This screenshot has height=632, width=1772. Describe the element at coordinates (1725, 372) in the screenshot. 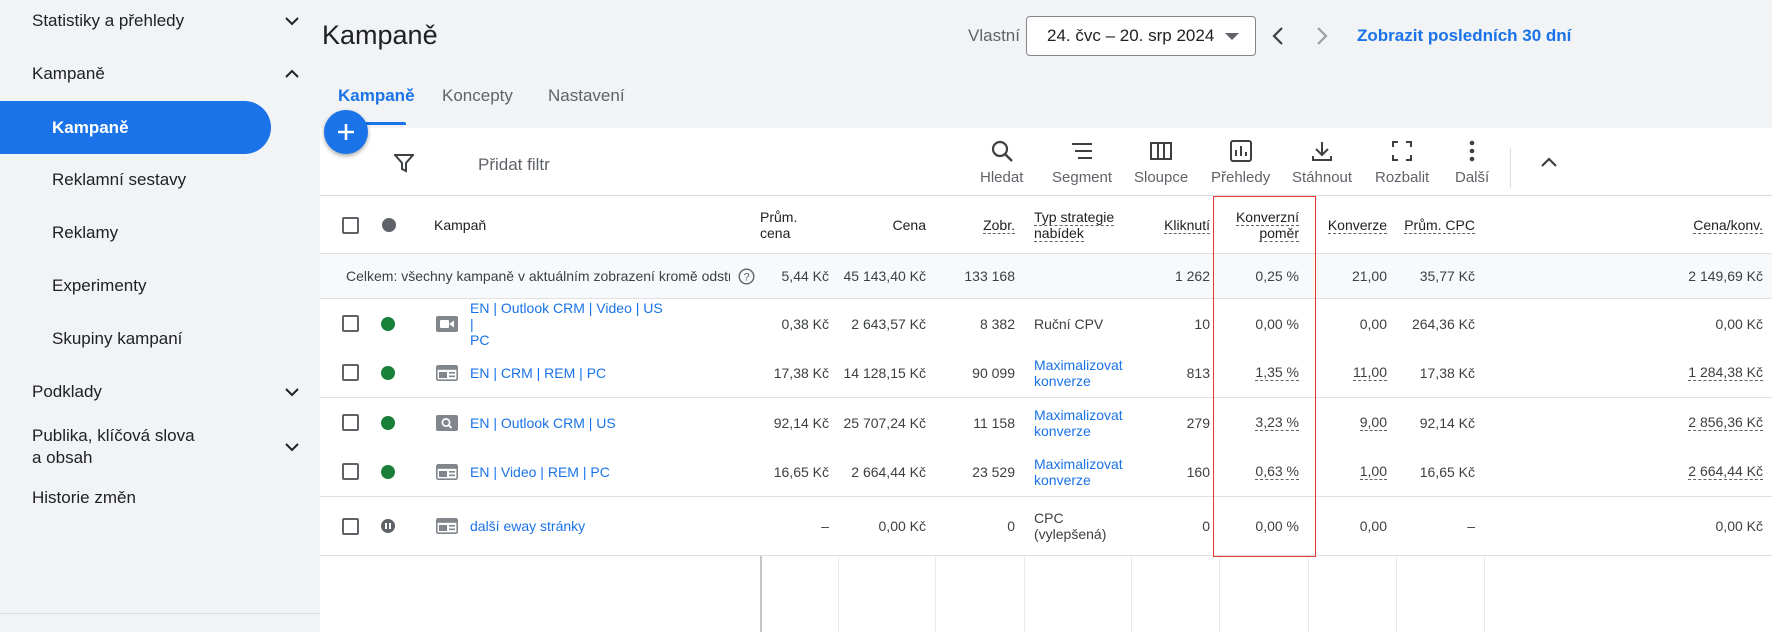

I see `cell-cost_conv-value: 1 284,38 Kč` at that location.